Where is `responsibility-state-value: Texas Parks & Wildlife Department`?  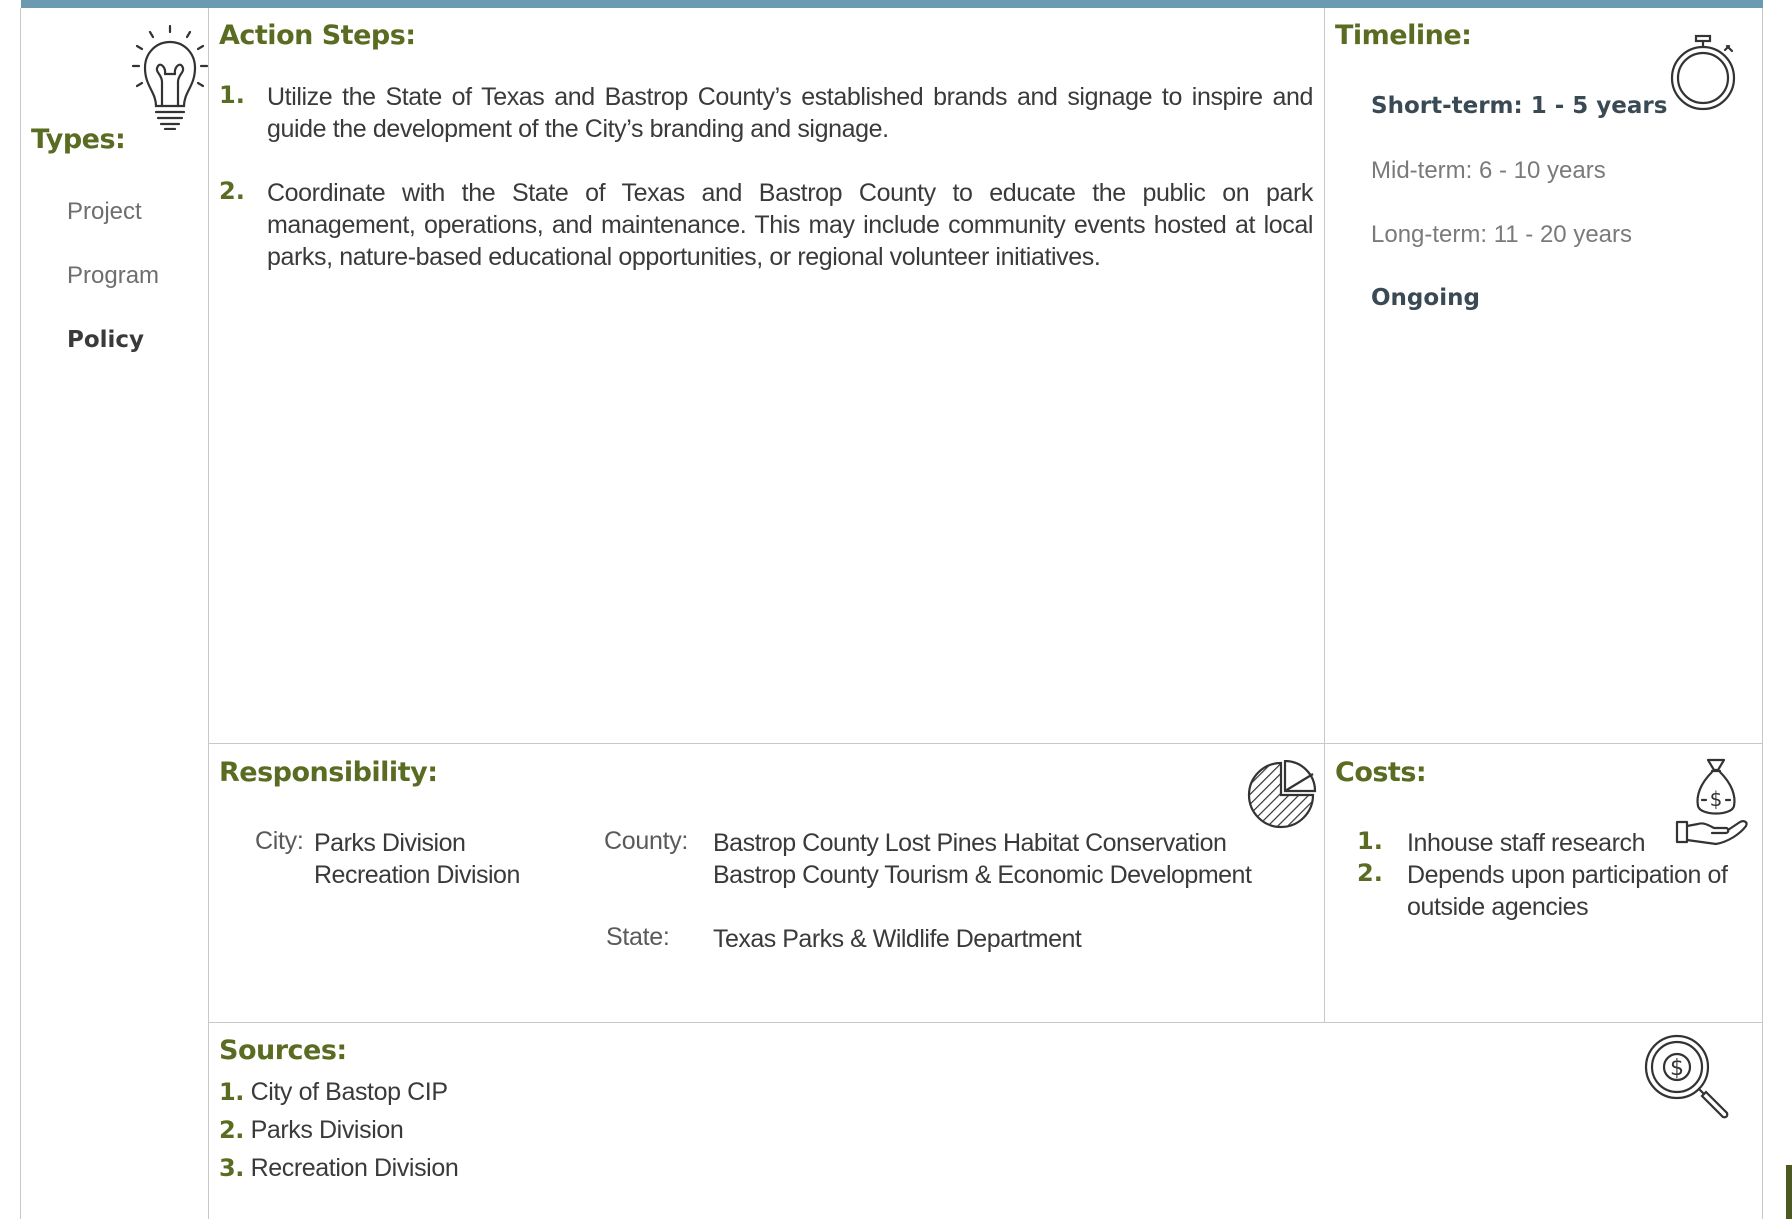
responsibility-state-value: Texas Parks & Wildlife Department is located at coordinates (897, 939).